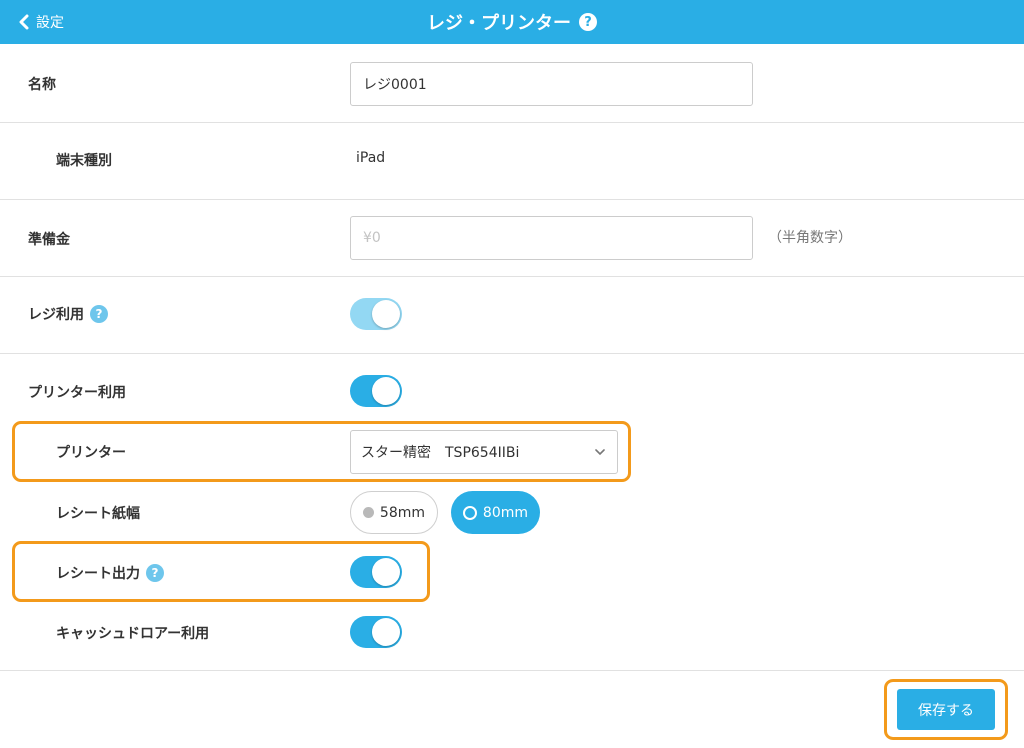 The width and height of the screenshot is (1024, 748). Describe the element at coordinates (49, 240) in the screenshot. I see `cash-label: 準備金` at that location.